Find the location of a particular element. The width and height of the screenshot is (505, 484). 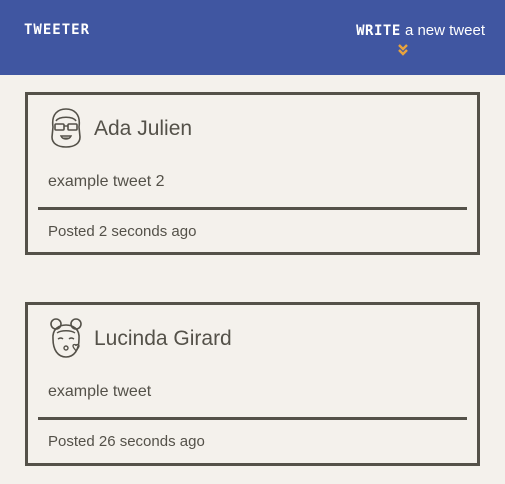

glasses-girl-avatar-icon is located at coordinates (66, 128).